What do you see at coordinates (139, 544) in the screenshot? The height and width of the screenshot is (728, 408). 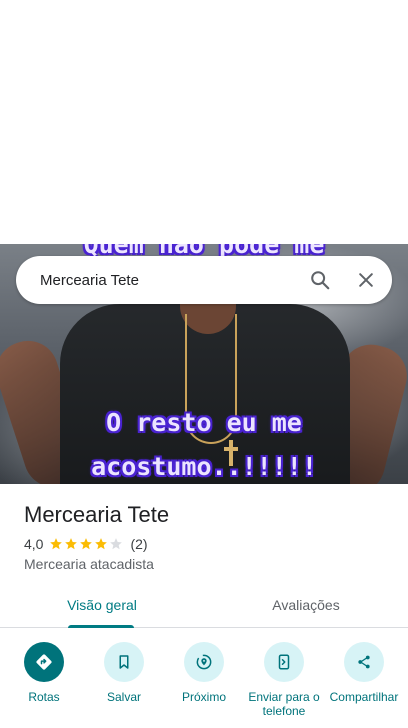 I see `reviews-count: (2)` at bounding box center [139, 544].